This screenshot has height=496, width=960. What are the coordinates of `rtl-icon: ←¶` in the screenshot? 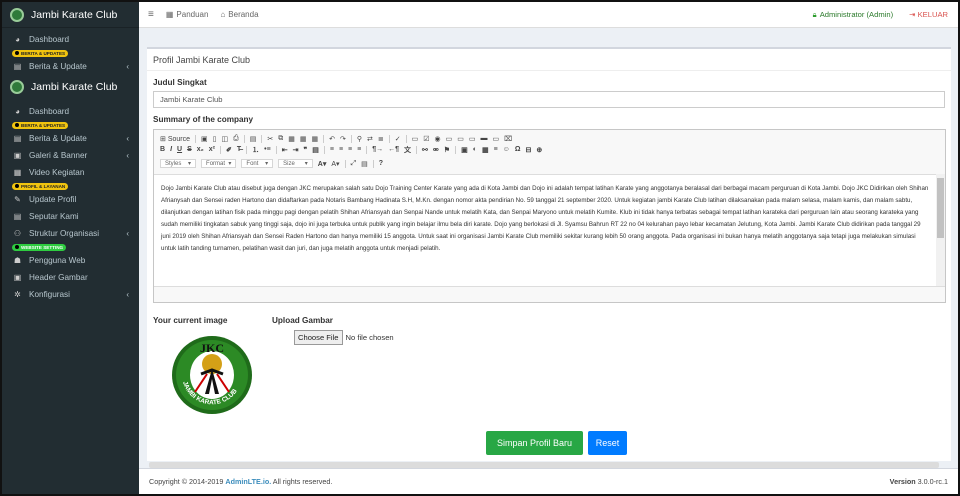 It's located at (393, 149).